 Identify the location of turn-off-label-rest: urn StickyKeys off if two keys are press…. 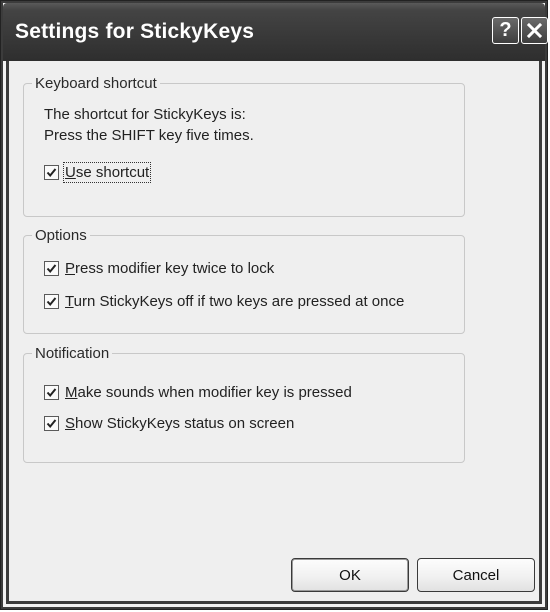
(239, 301).